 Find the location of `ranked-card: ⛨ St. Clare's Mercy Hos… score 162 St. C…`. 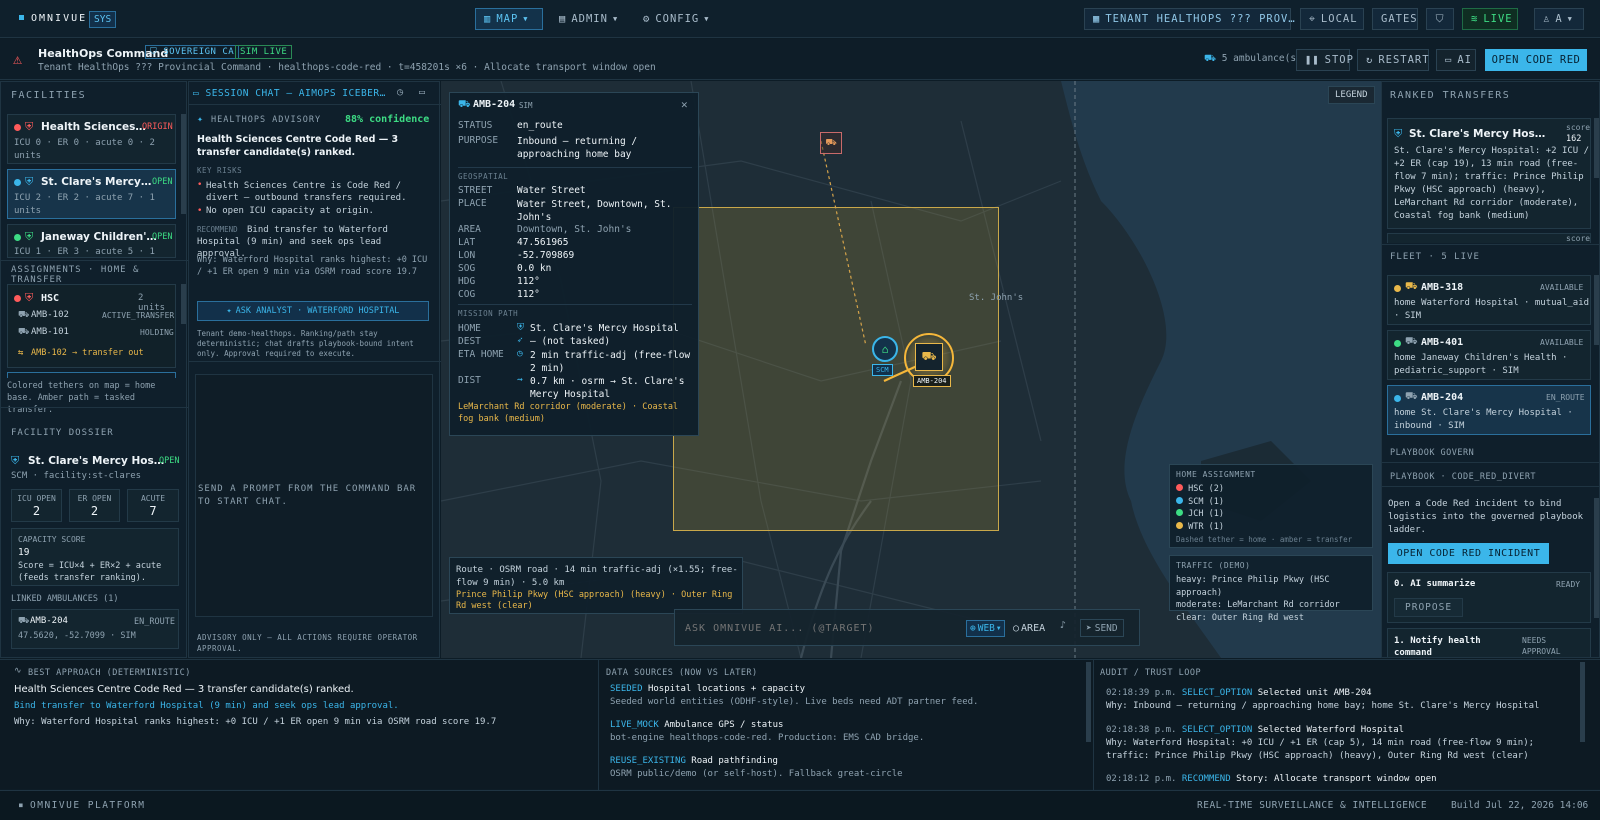

ranked-card: ⛨ St. Clare's Mercy Hos… score 162 St. C… is located at coordinates (1489, 173).